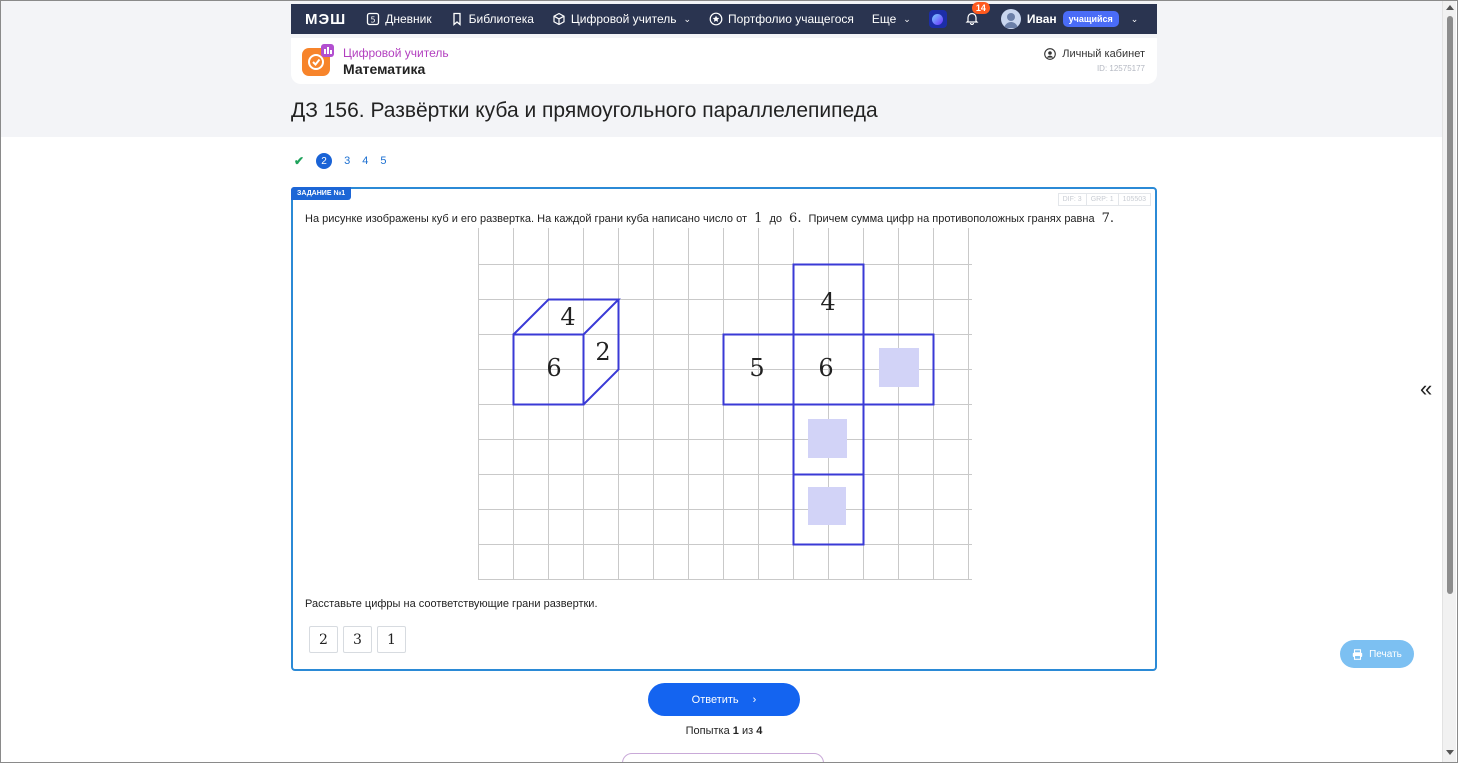  I want to click on diary-icon: 5, so click(373, 19).